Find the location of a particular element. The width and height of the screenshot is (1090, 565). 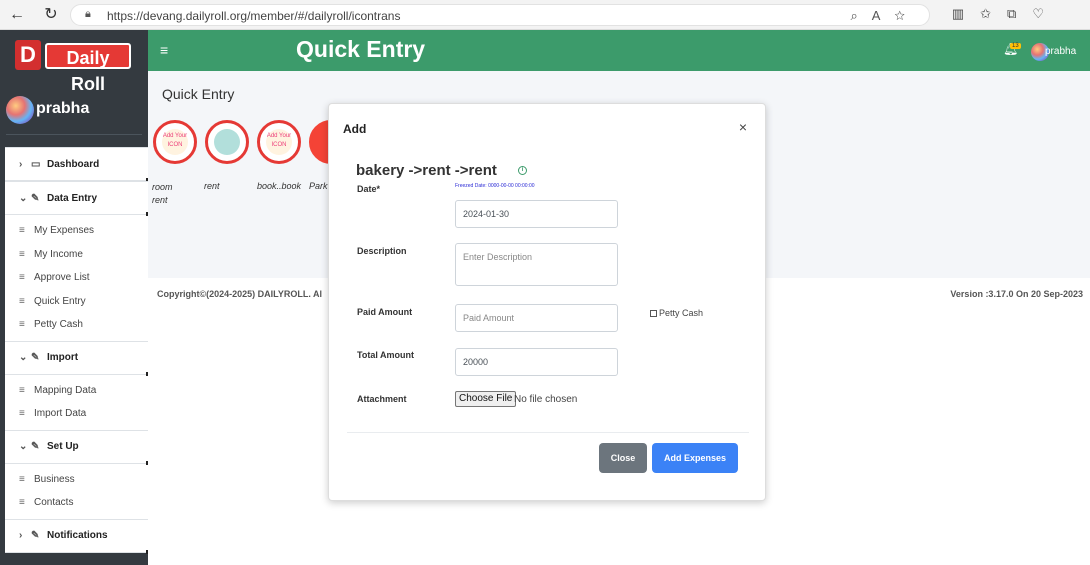

info-icon: i is located at coordinates (522, 170).